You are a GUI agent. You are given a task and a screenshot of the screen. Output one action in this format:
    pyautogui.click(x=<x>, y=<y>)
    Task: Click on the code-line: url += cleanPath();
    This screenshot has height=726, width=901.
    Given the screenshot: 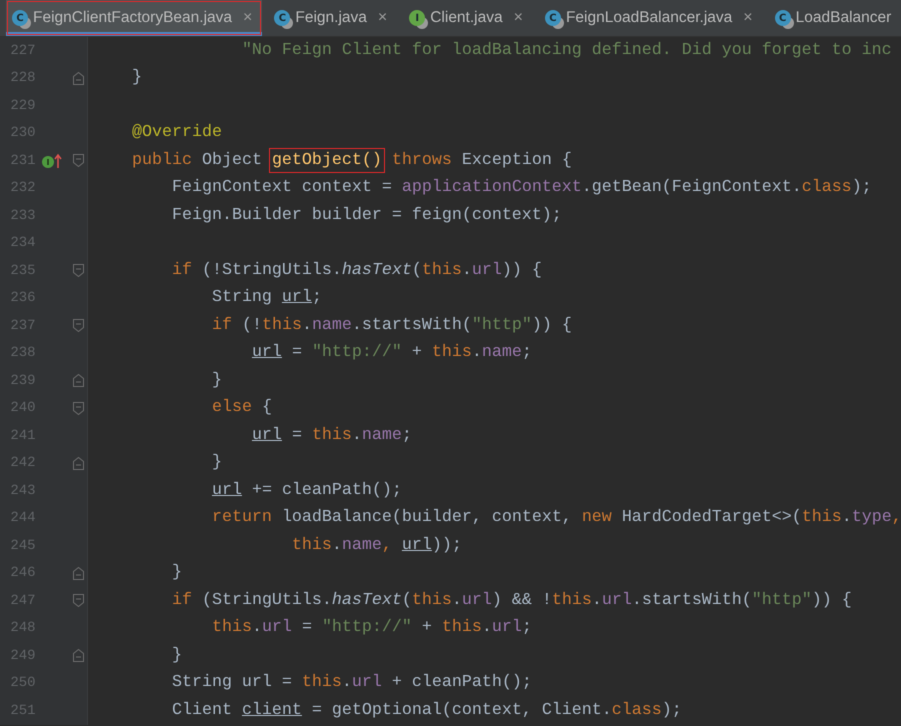 What is the action you would take?
    pyautogui.click(x=306, y=491)
    